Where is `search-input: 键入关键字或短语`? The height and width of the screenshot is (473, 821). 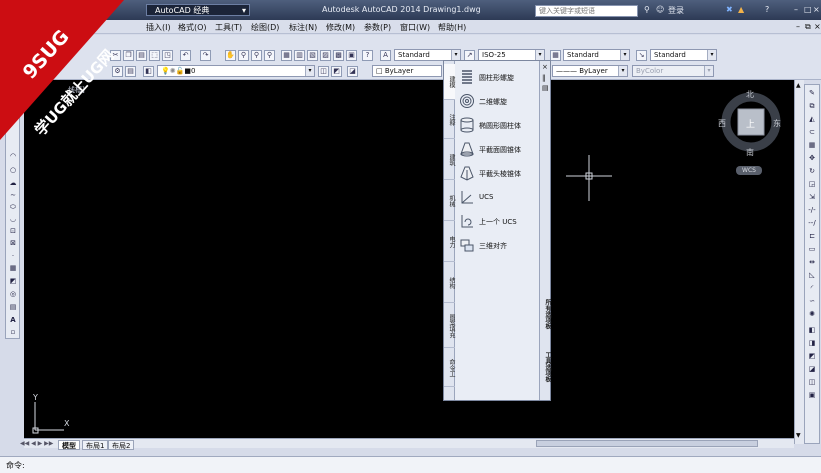 search-input: 键入关键字或短语 is located at coordinates (586, 11).